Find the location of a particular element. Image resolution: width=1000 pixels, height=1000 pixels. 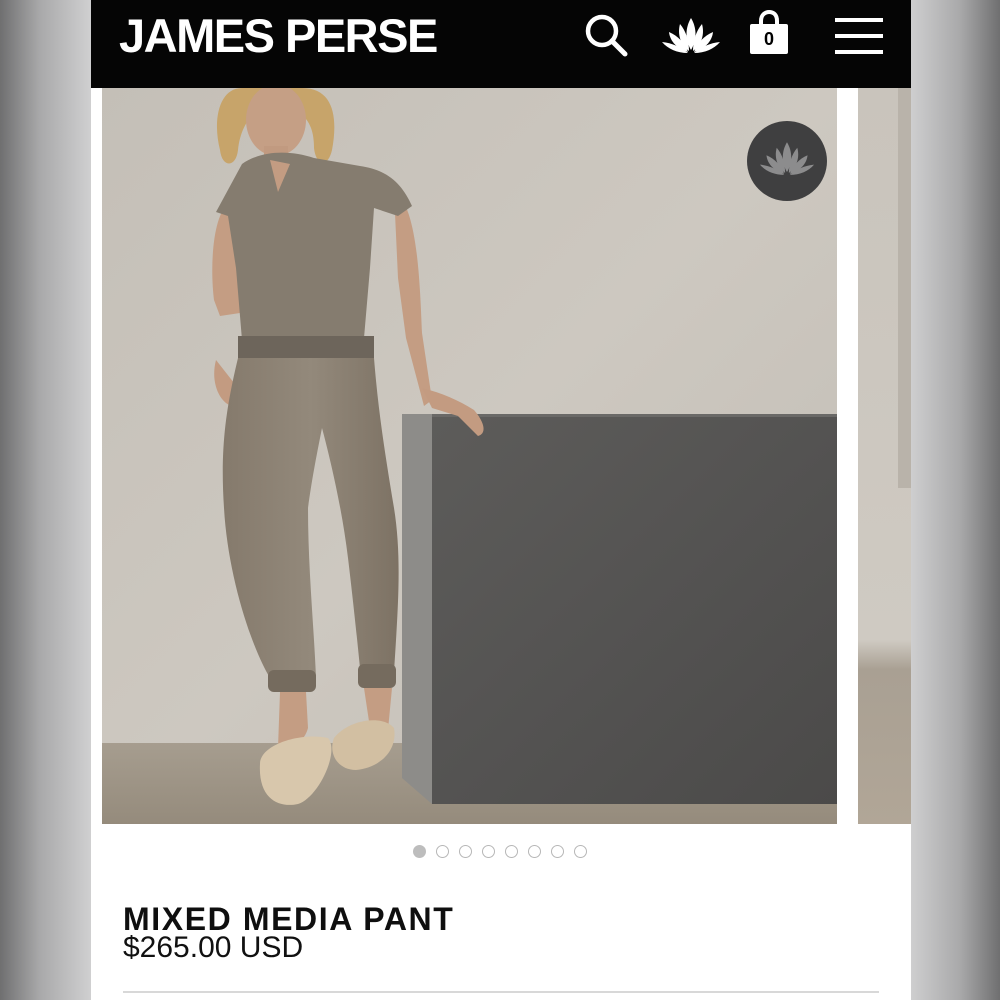

hamburger-menu-icon is located at coordinates (859, 20).